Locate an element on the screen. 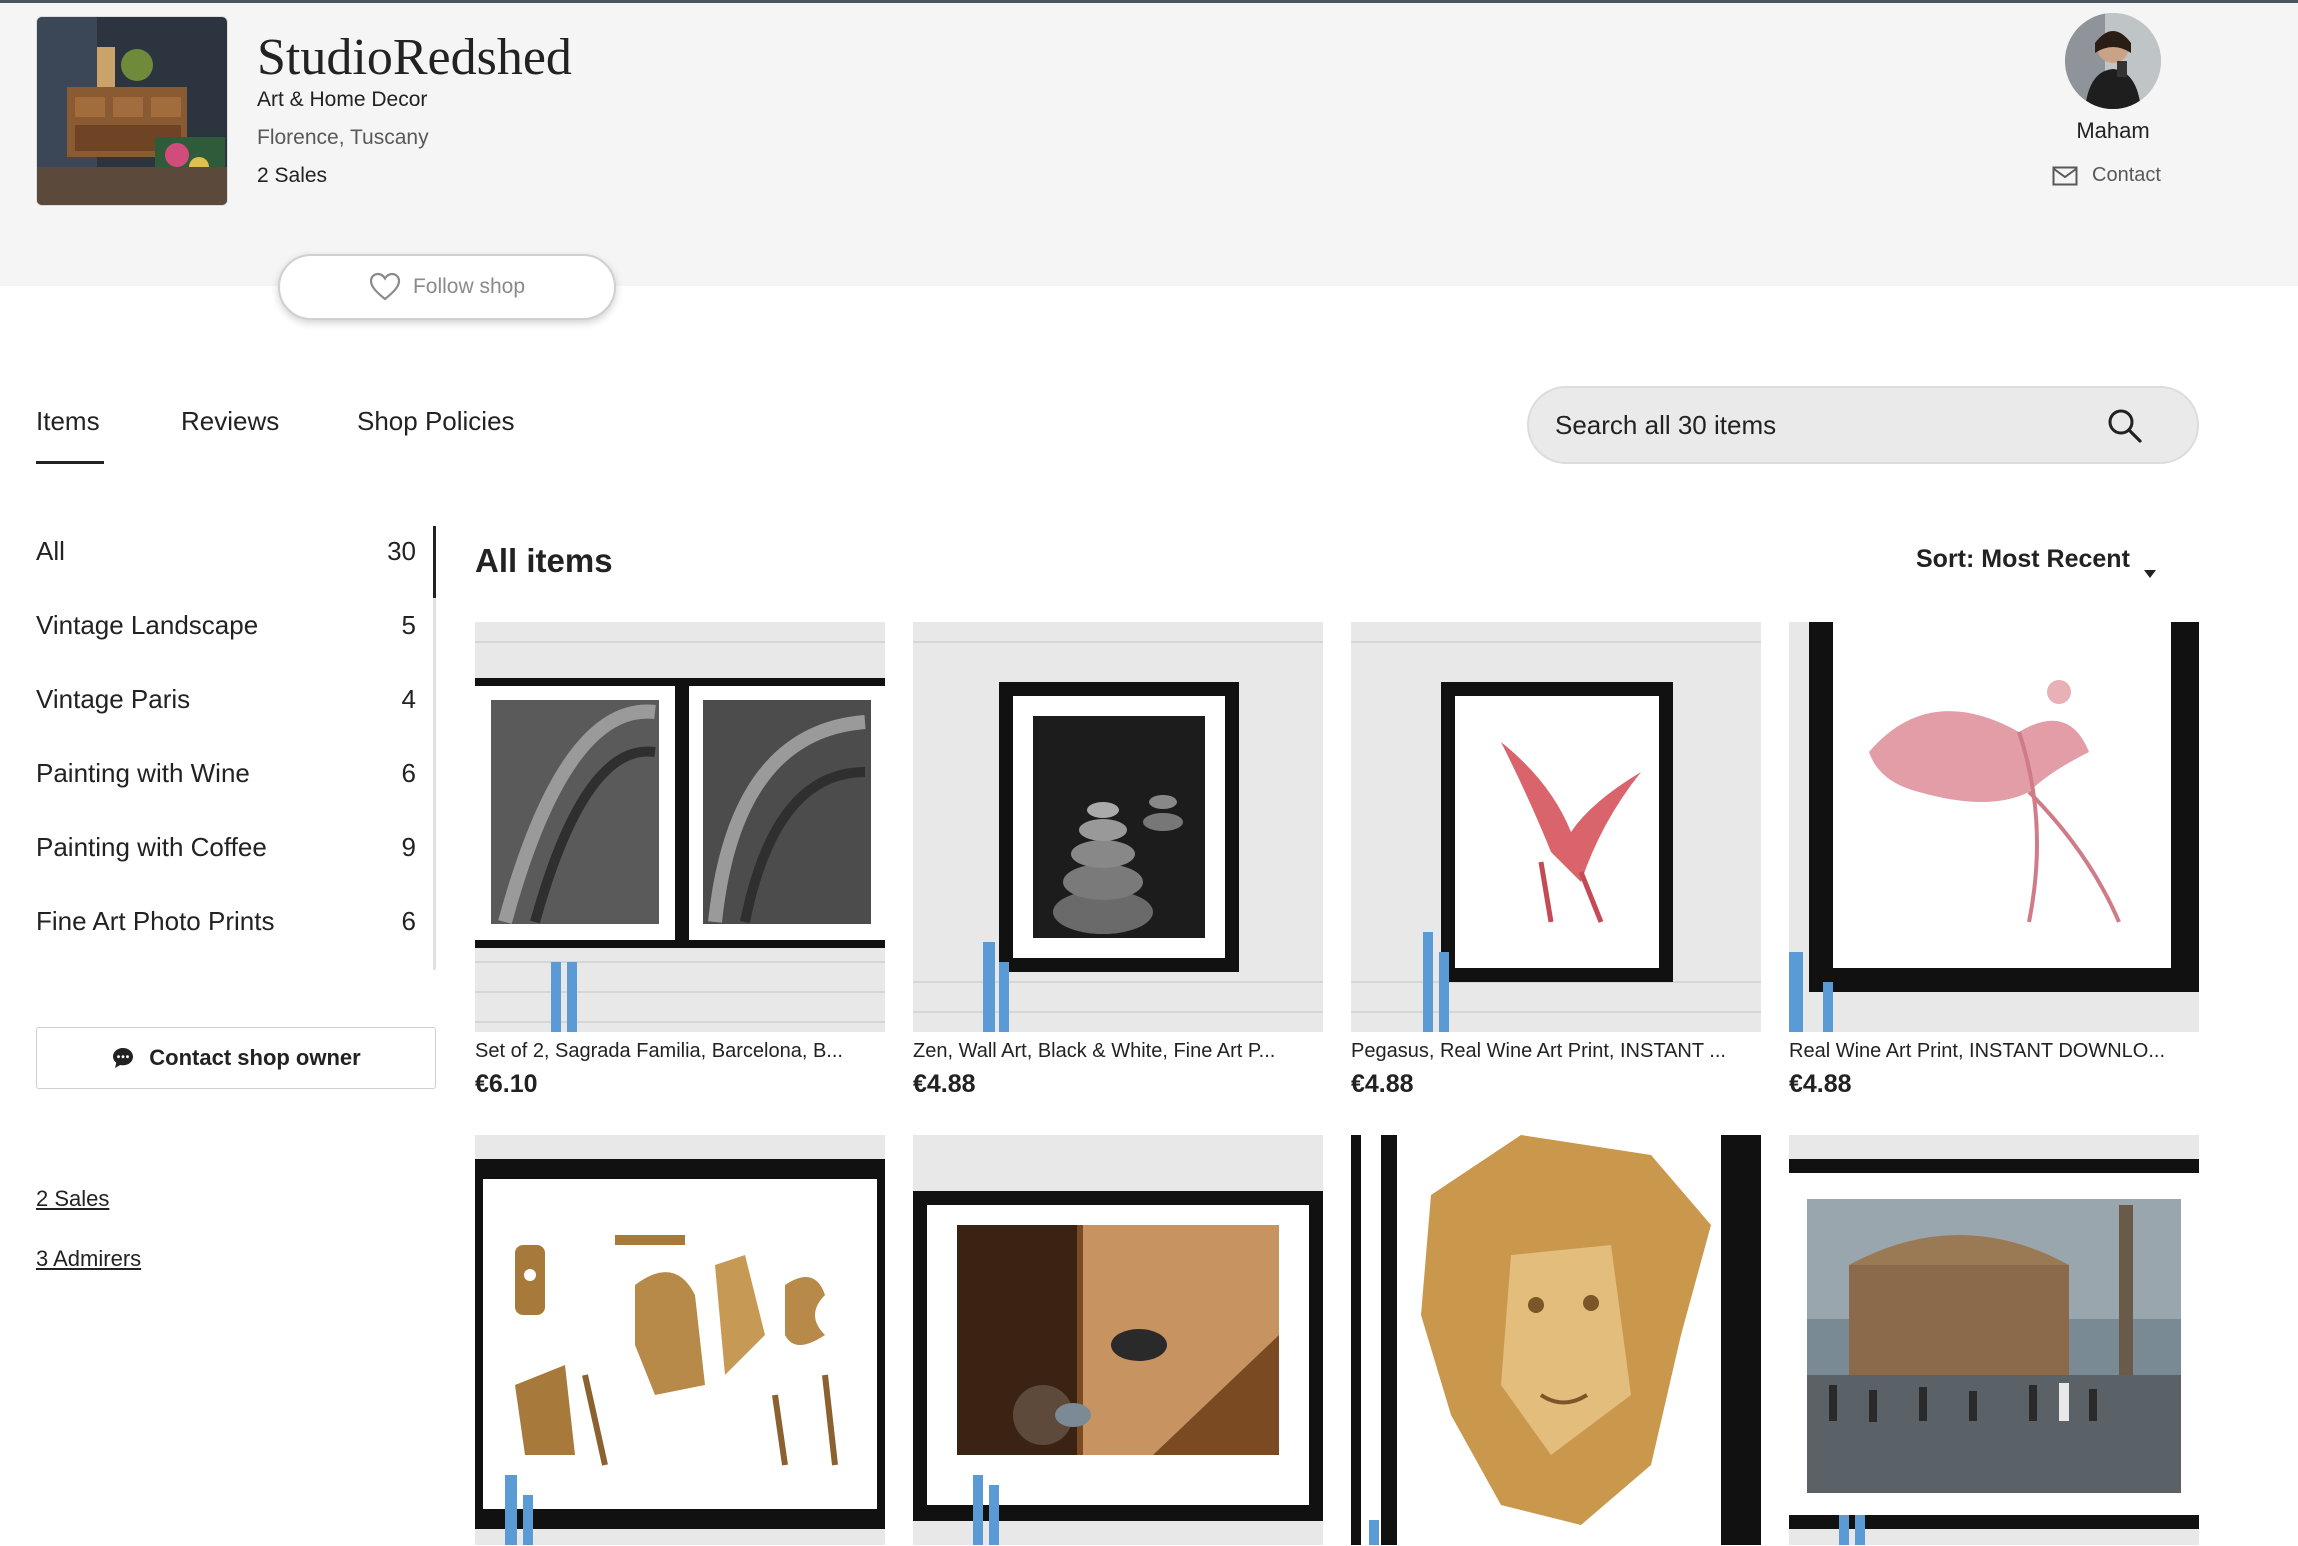 This screenshot has width=2298, height=1546. shop-location: Florence, Tuscany is located at coordinates (343, 137).